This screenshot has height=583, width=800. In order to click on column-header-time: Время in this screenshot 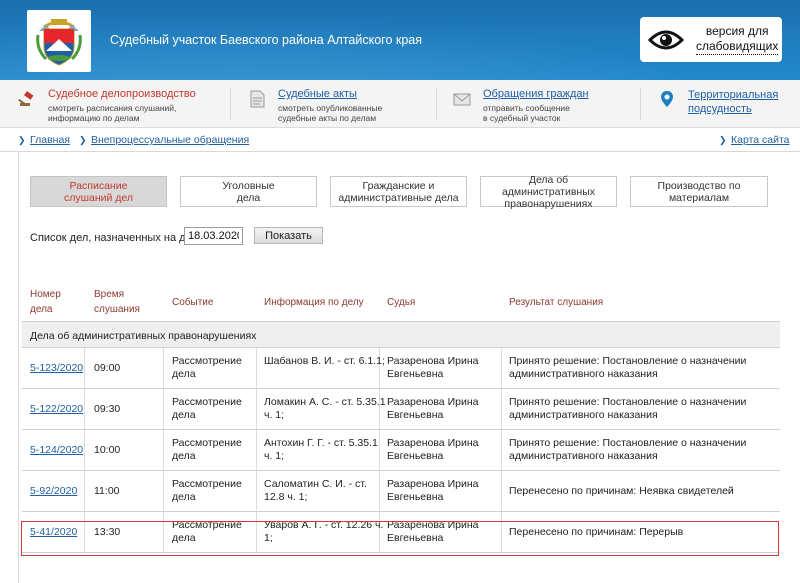, I will do `click(109, 294)`.